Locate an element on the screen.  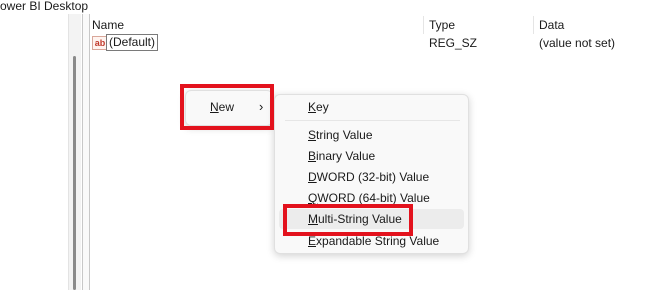
submenu-item-string-value: String Value is located at coordinates (371, 135).